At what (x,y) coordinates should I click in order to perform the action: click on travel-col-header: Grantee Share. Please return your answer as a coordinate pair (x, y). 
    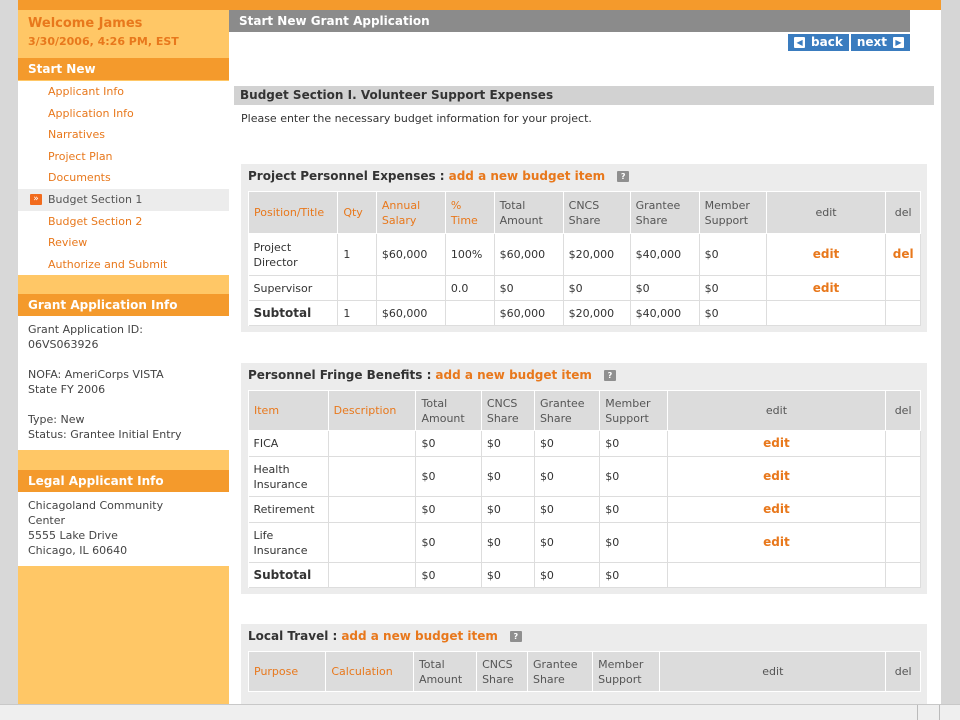
    Looking at the image, I should click on (560, 671).